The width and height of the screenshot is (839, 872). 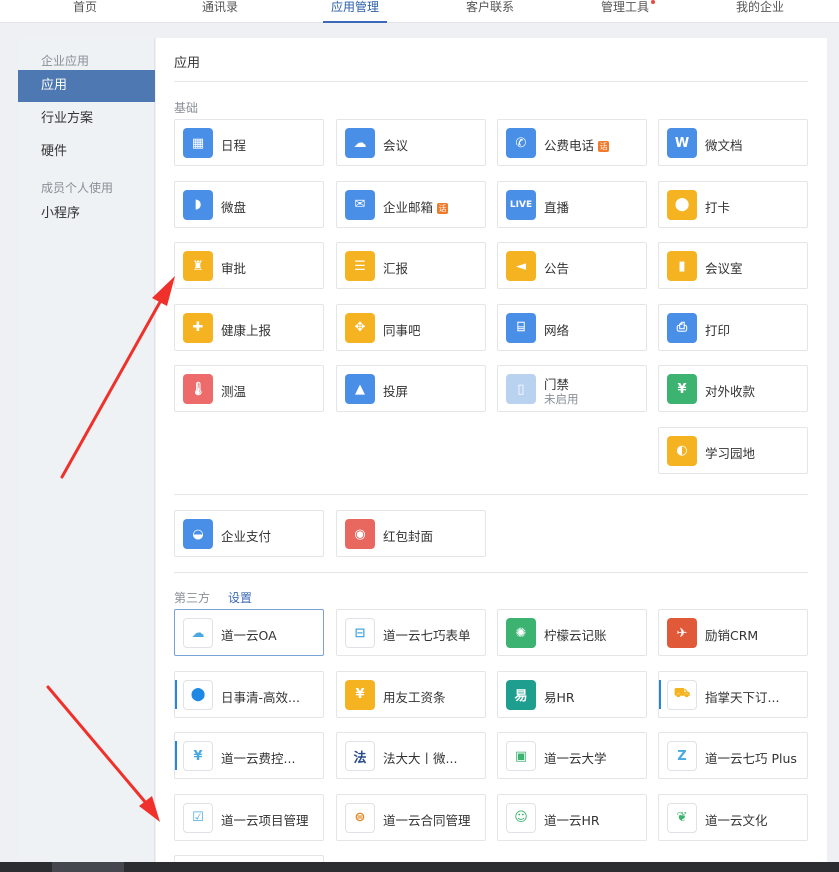 What do you see at coordinates (411, 632) in the screenshot?
I see `app-card: ⊟ 道一云七巧表单` at bounding box center [411, 632].